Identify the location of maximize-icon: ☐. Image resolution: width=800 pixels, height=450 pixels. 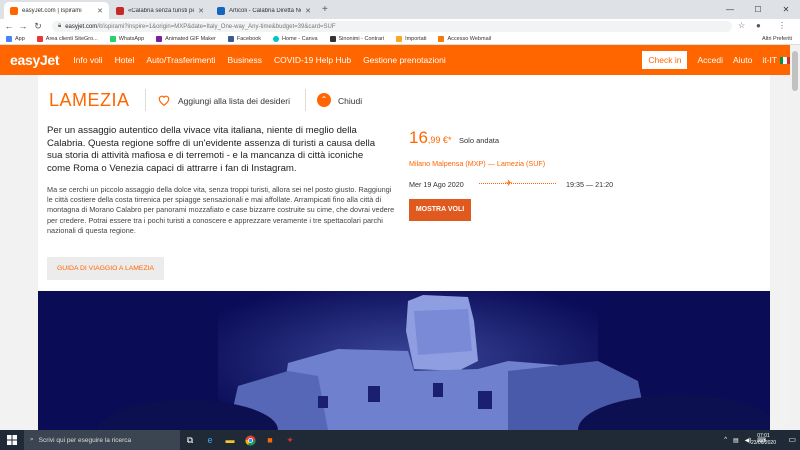
(758, 9).